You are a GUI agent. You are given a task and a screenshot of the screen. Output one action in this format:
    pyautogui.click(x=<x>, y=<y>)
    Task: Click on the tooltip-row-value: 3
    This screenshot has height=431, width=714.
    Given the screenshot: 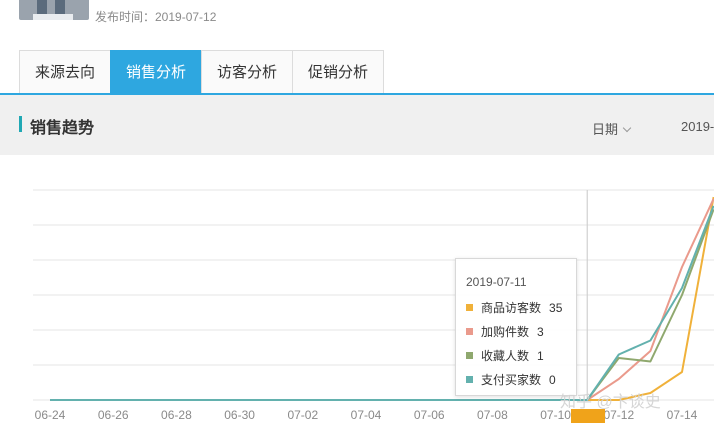 What is the action you would take?
    pyautogui.click(x=540, y=332)
    